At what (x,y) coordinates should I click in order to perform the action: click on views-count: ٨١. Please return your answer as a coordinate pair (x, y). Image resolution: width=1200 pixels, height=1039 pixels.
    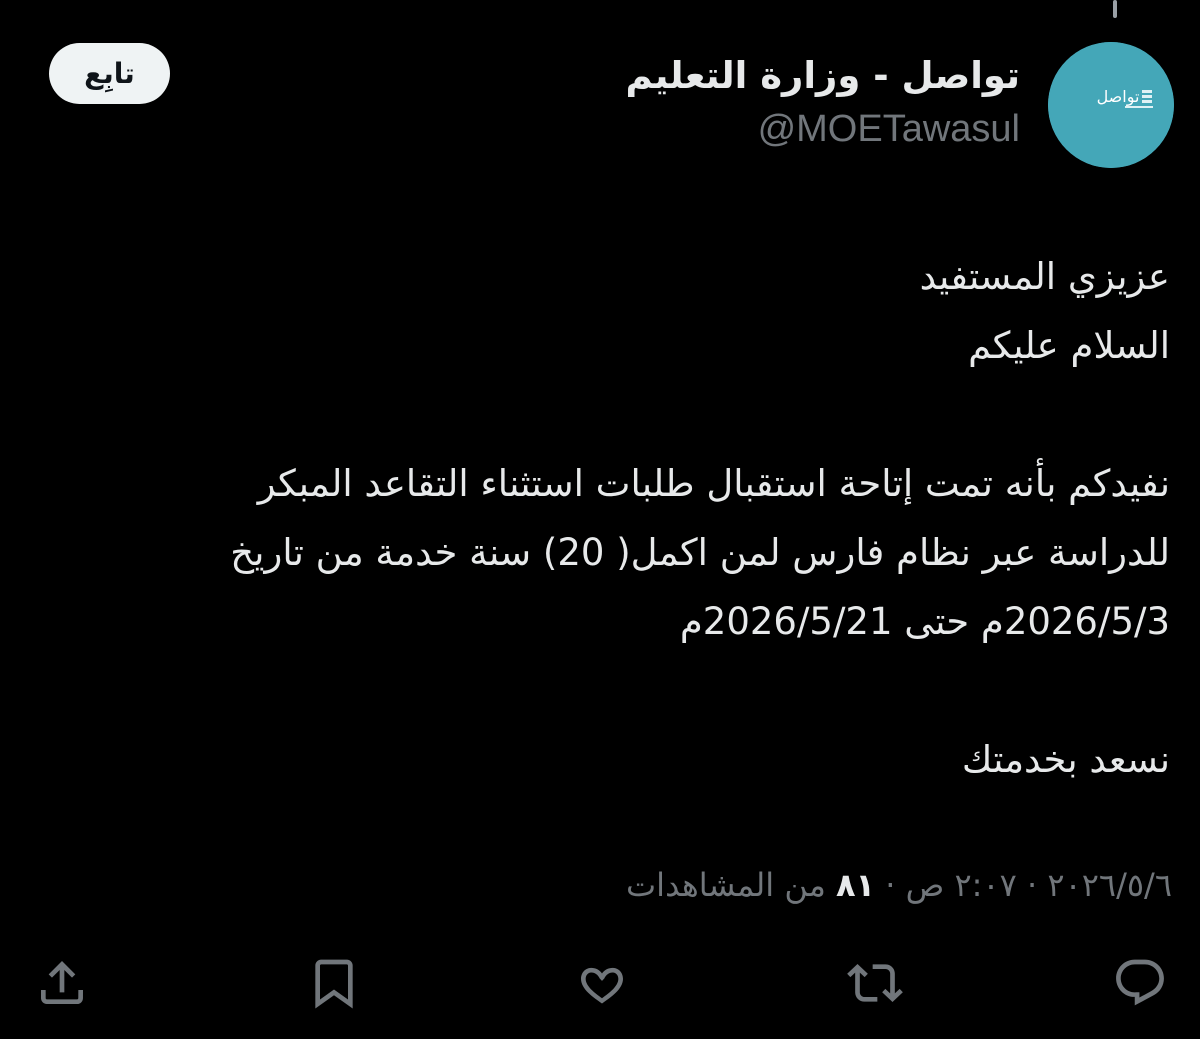
    Looking at the image, I should click on (855, 885).